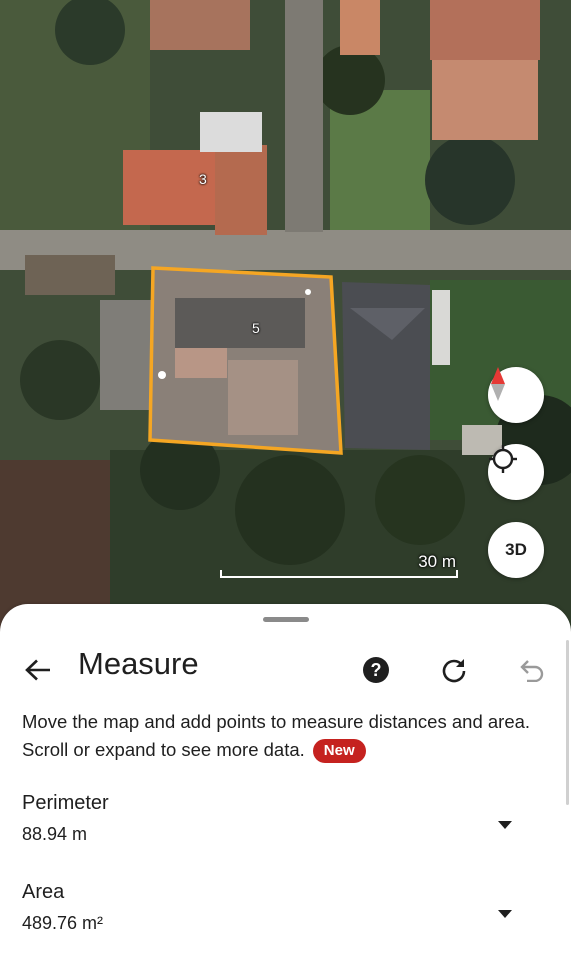 This screenshot has width=571, height=960. Describe the element at coordinates (285, 668) in the screenshot. I see `sheet-toolbar: Measure ?` at that location.